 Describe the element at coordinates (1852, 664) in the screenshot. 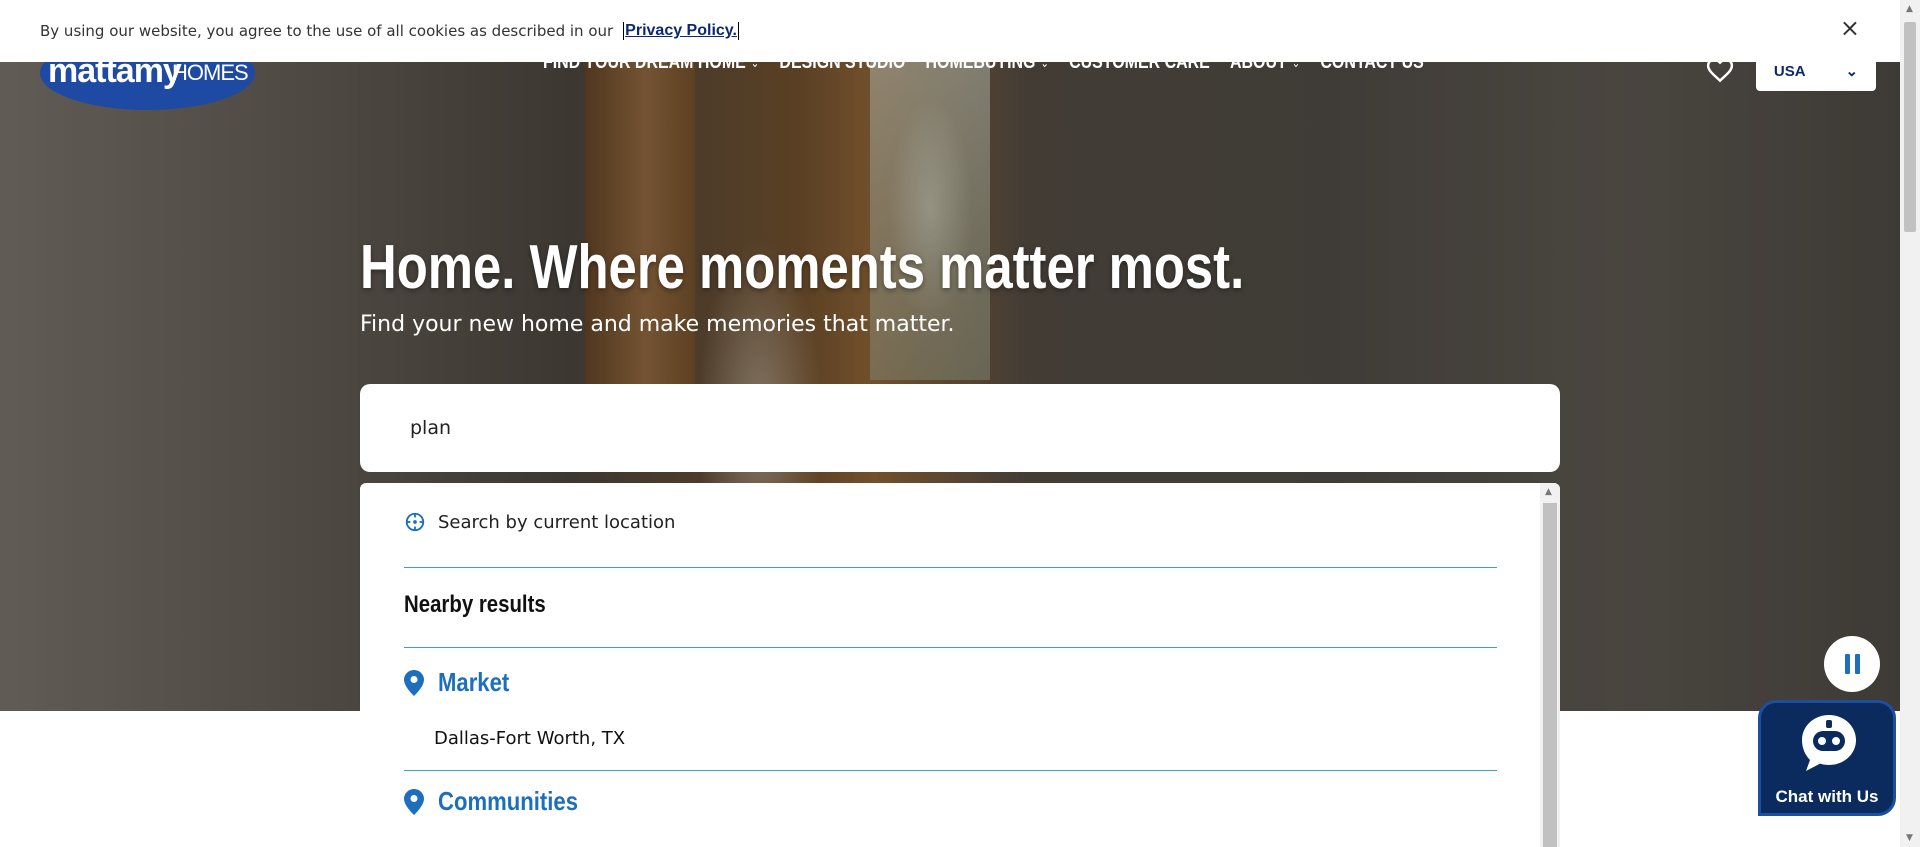

I see `pause-video-button` at that location.